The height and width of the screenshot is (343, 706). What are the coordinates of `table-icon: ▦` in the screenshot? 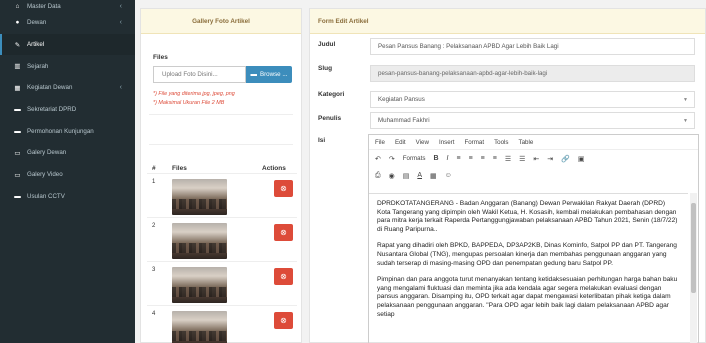 It's located at (17, 88).